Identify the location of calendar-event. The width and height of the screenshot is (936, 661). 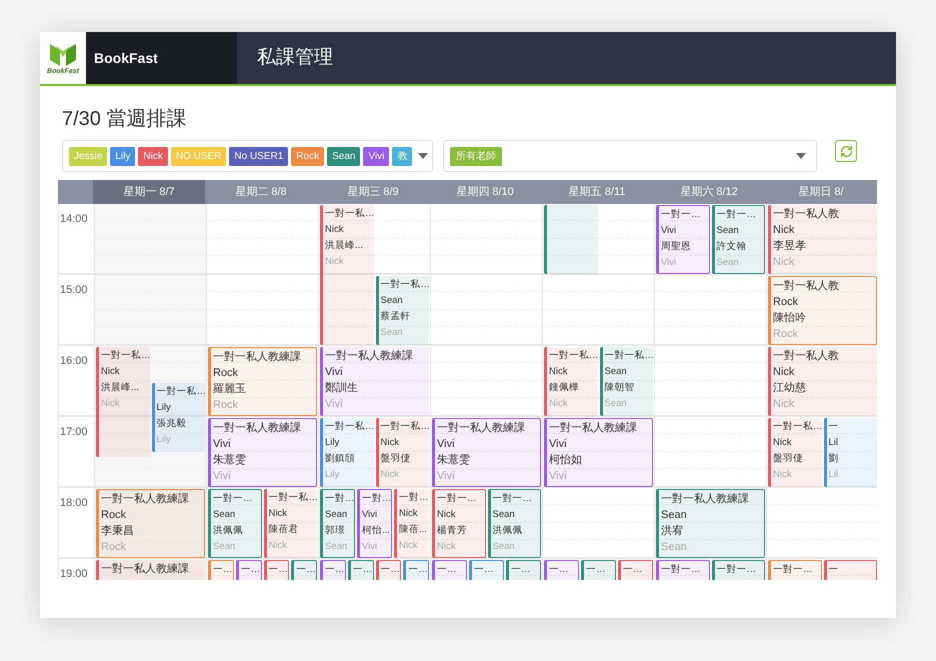
(571, 239).